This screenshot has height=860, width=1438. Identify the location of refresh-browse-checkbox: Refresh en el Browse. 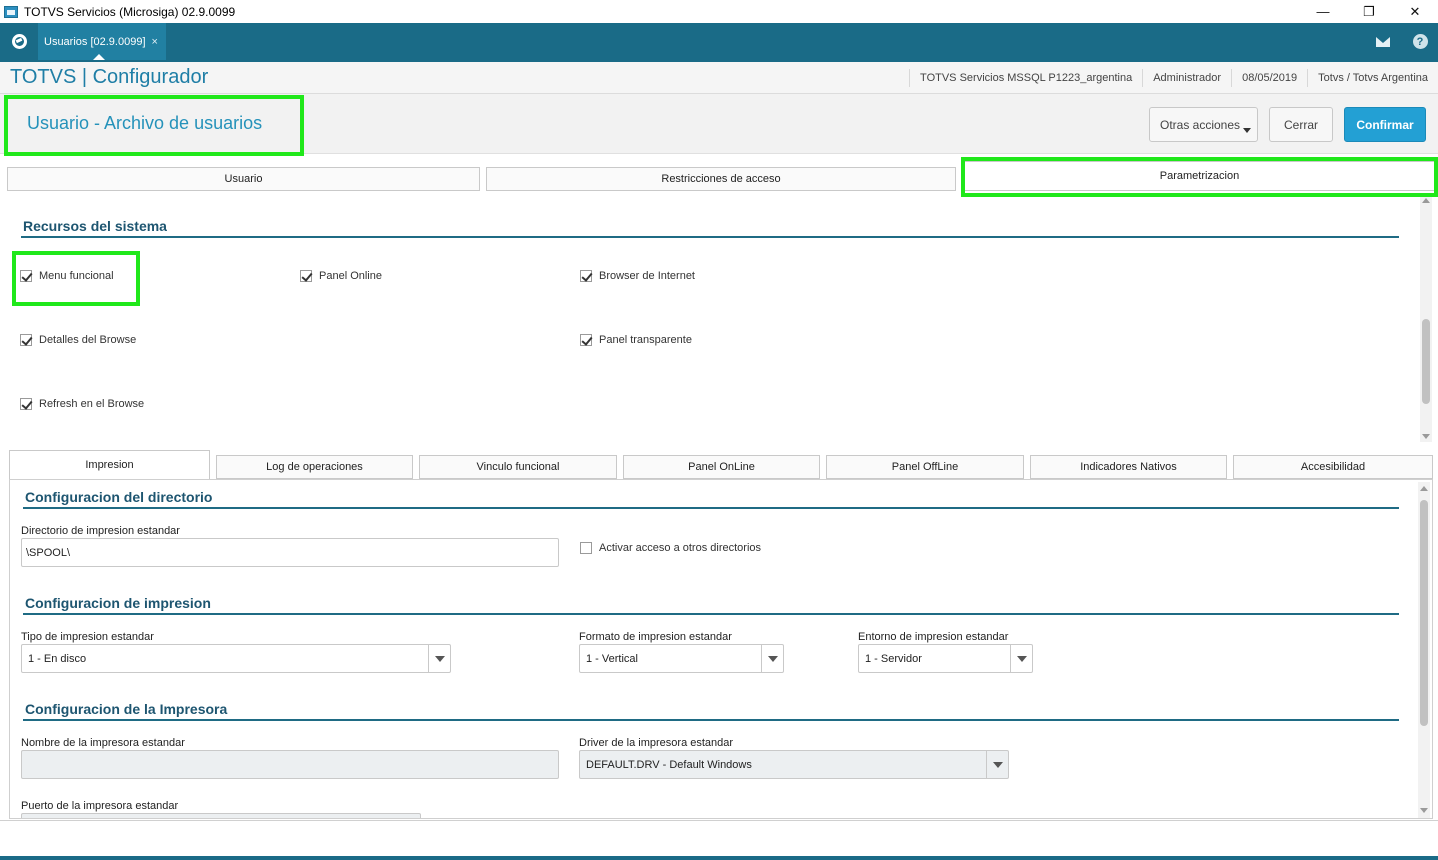
(82, 404).